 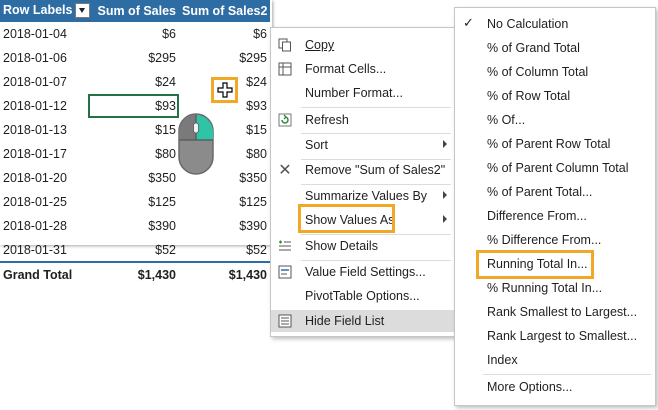 I want to click on sum-of-sales-header: Sum of Sales, so click(x=133, y=11).